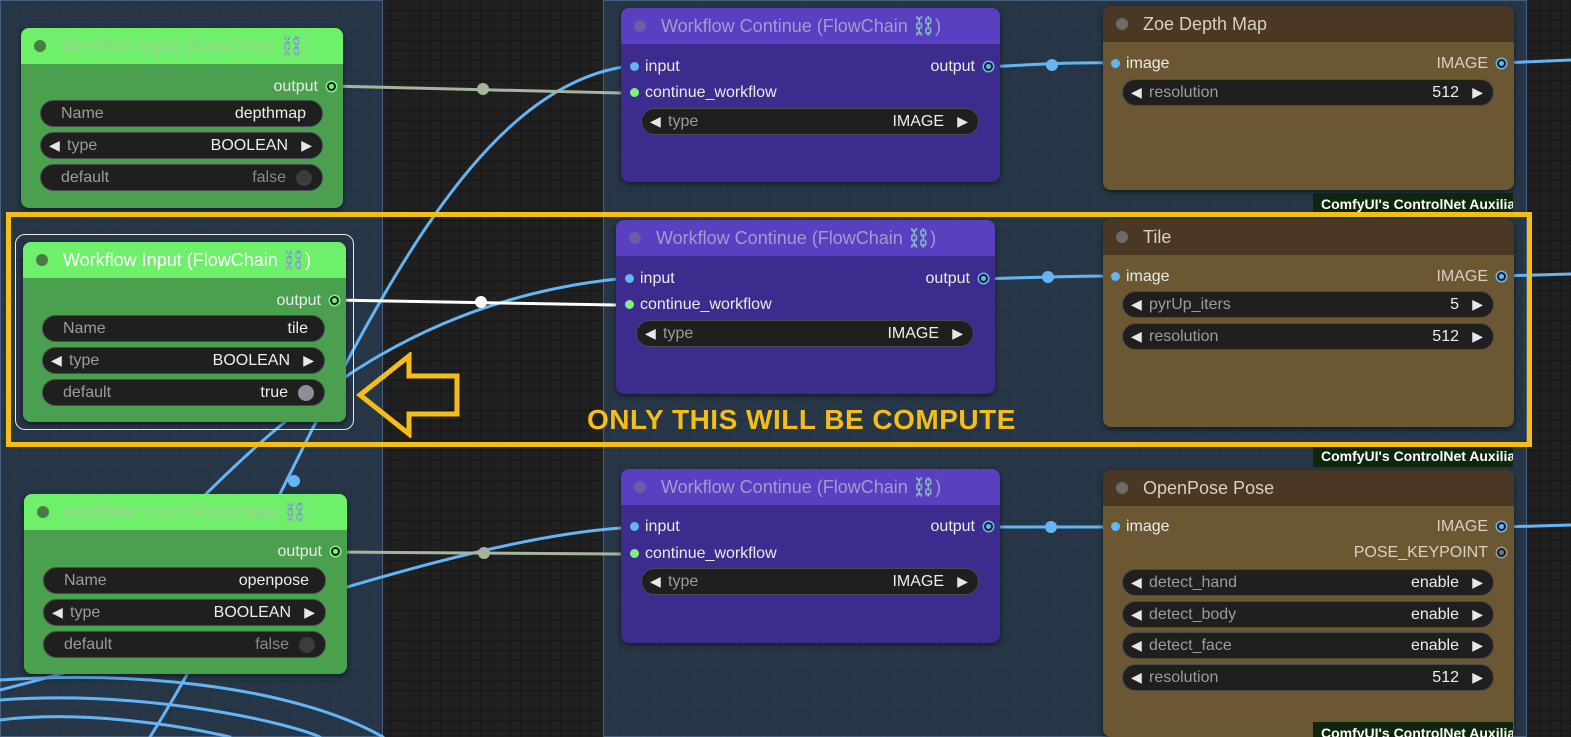  I want to click on pose-keypoint-output-slot: POSE_KEYPOINT, so click(1430, 553).